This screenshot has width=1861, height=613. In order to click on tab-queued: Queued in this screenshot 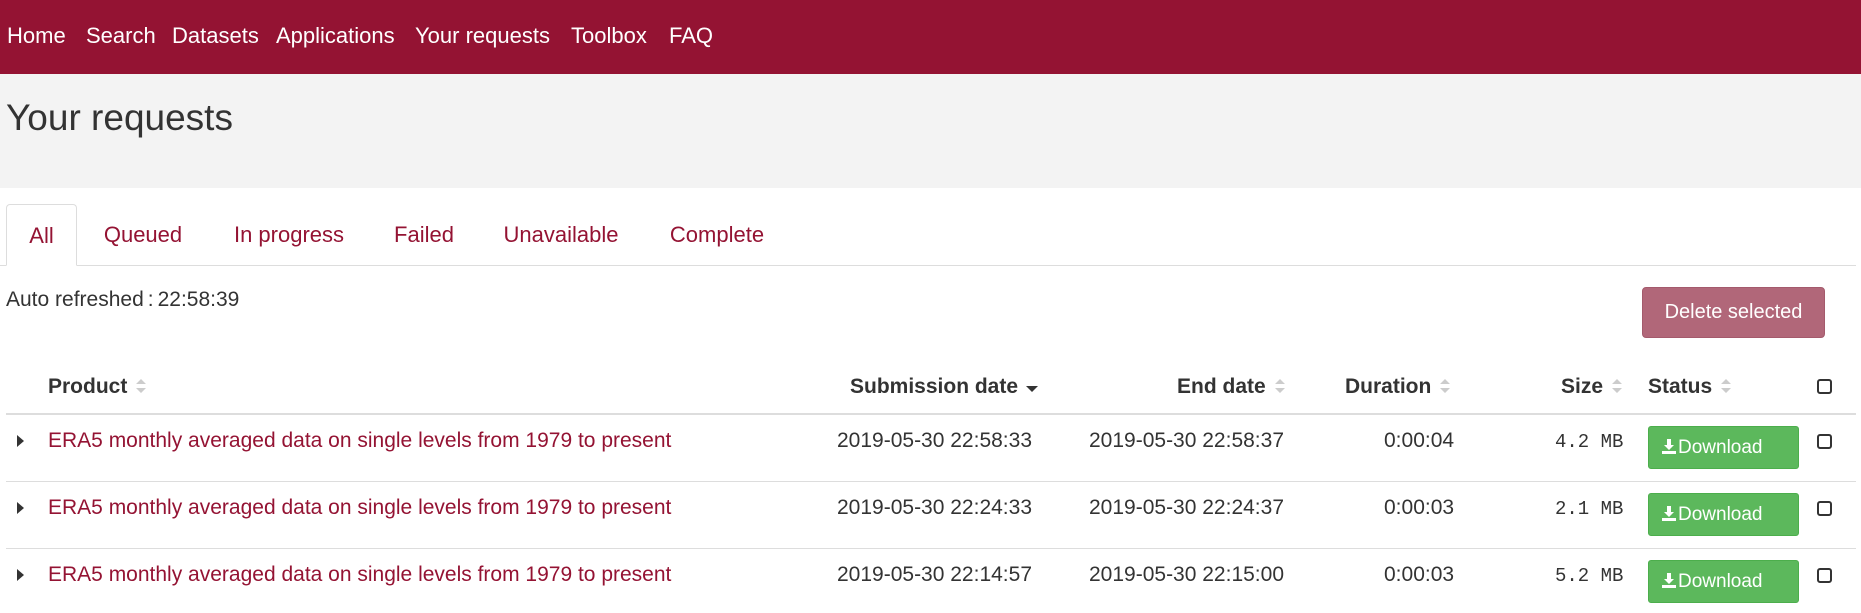, I will do `click(143, 235)`.